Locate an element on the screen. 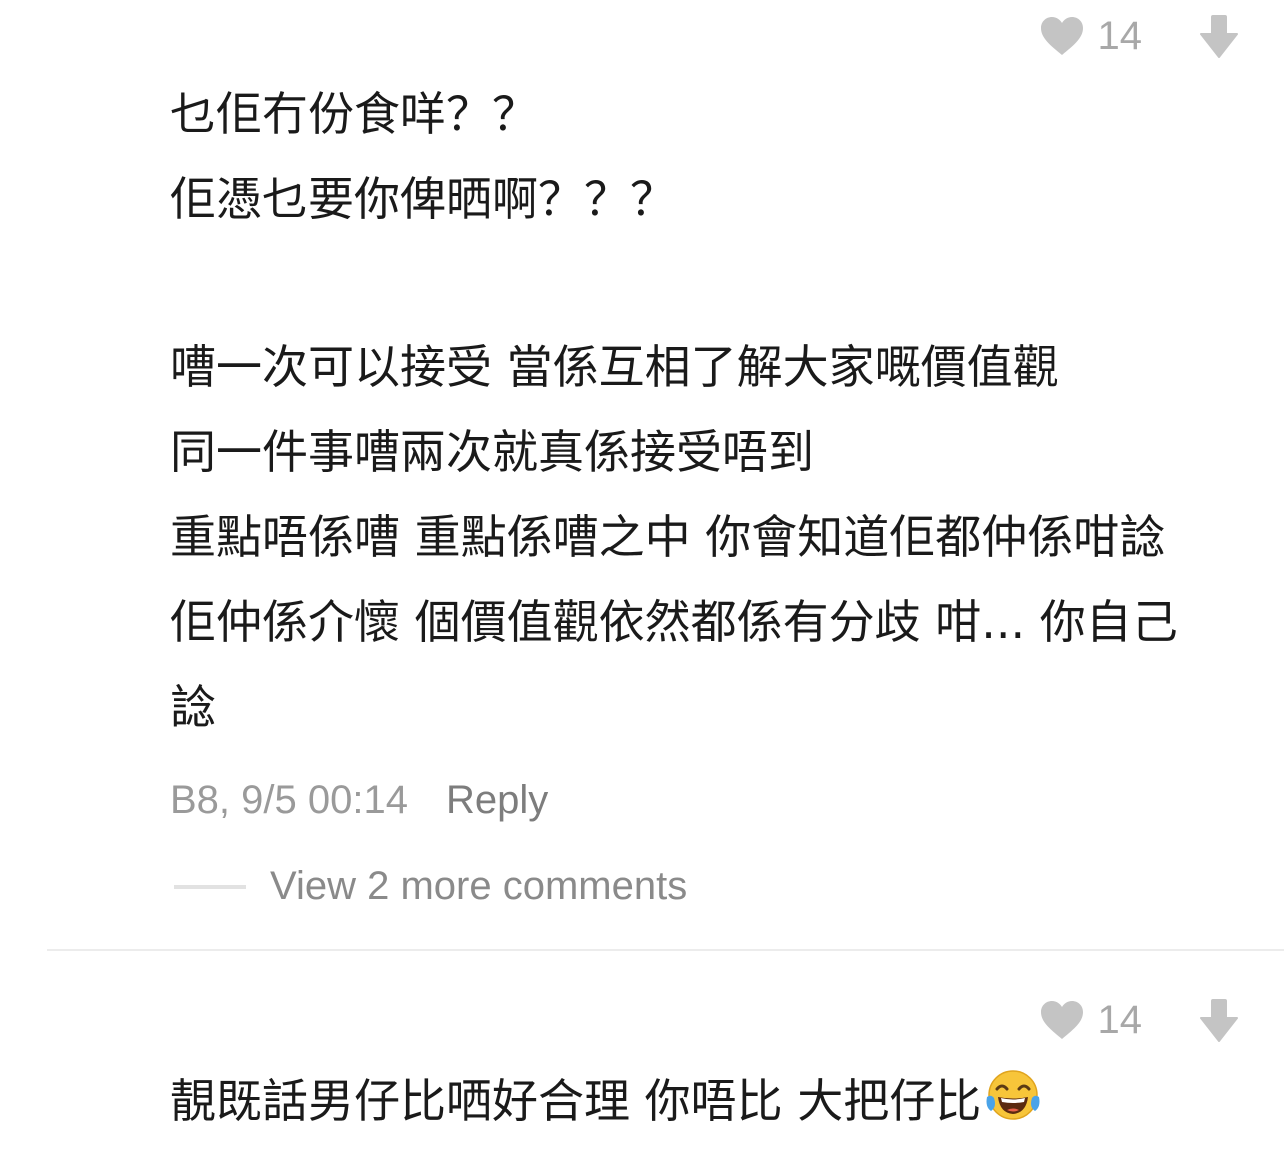 This screenshot has width=1284, height=1157. comment-line: 諗 is located at coordinates (193, 707).